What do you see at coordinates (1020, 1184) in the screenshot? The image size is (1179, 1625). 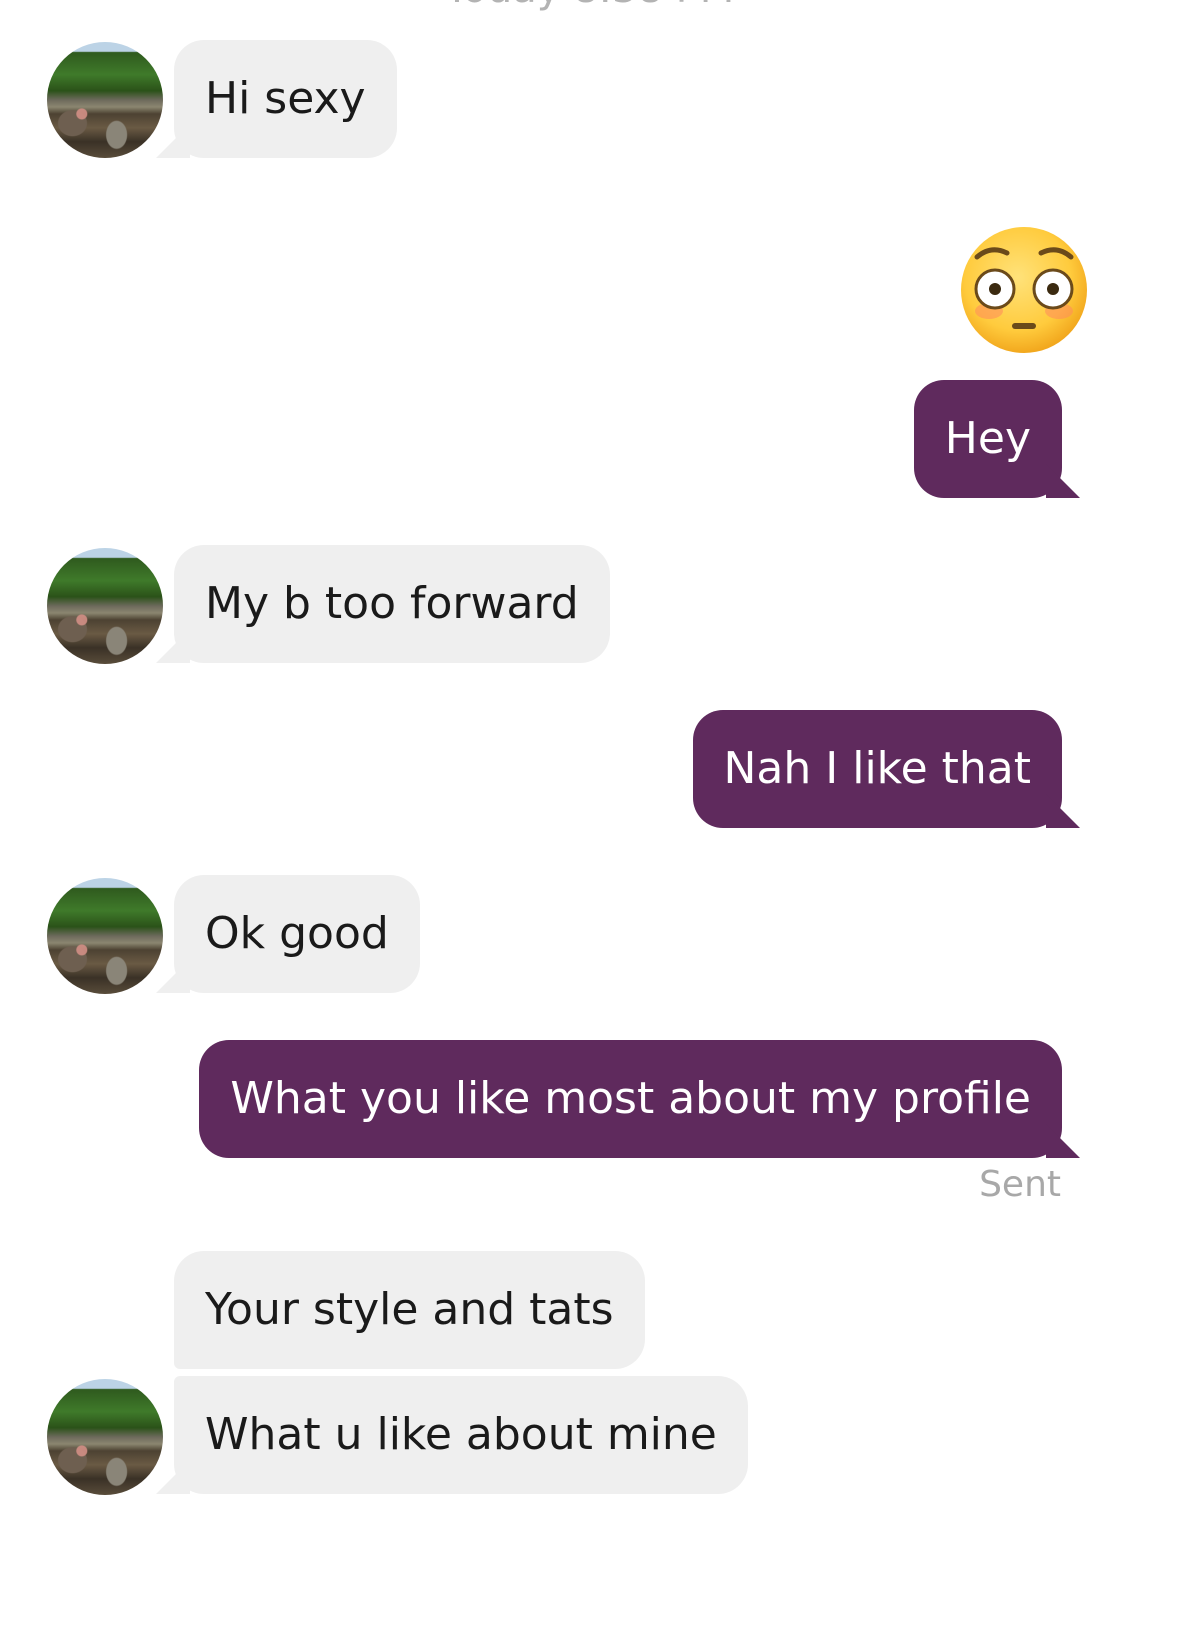 I see `delivery-status: Sent` at bounding box center [1020, 1184].